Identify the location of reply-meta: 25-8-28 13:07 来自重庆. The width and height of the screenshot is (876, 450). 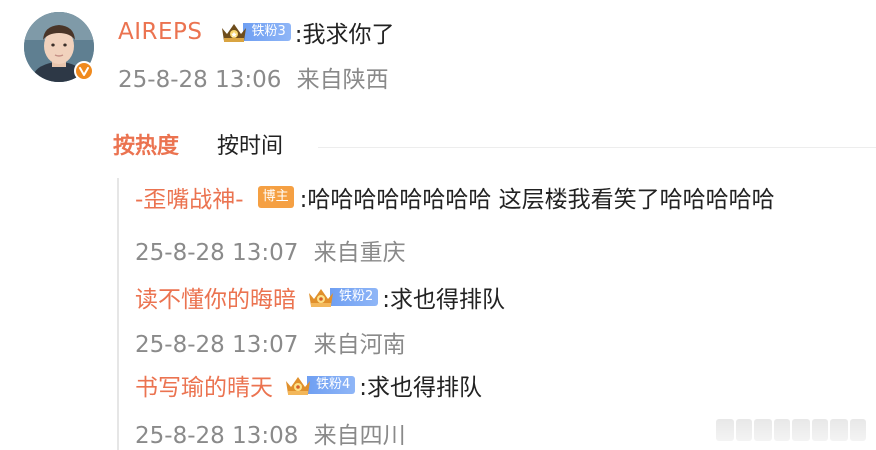
(270, 250).